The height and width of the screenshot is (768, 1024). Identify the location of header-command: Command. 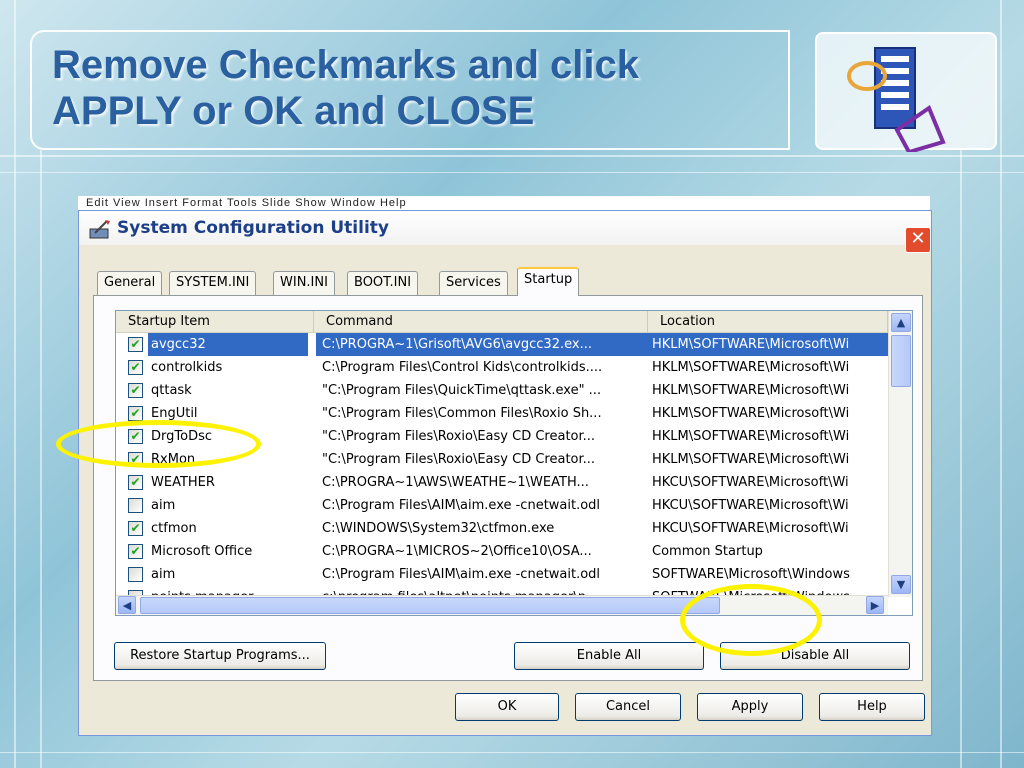
(481, 322).